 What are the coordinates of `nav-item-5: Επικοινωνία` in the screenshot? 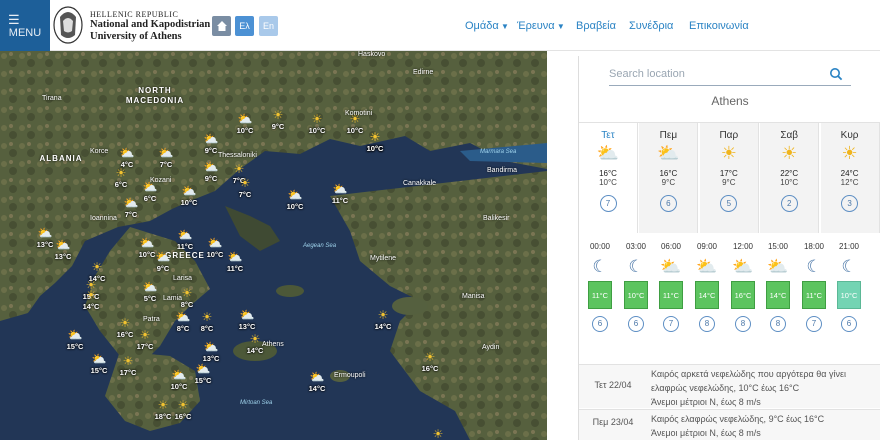 It's located at (719, 26).